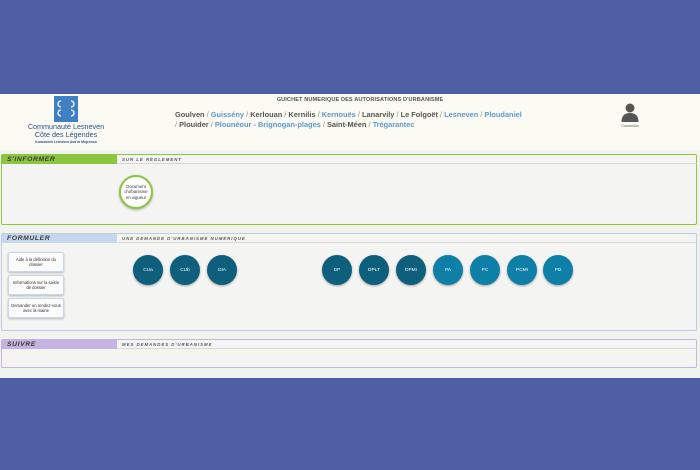 The width and height of the screenshot is (700, 470). What do you see at coordinates (194, 124) in the screenshot?
I see `commune-link: Plouider` at bounding box center [194, 124].